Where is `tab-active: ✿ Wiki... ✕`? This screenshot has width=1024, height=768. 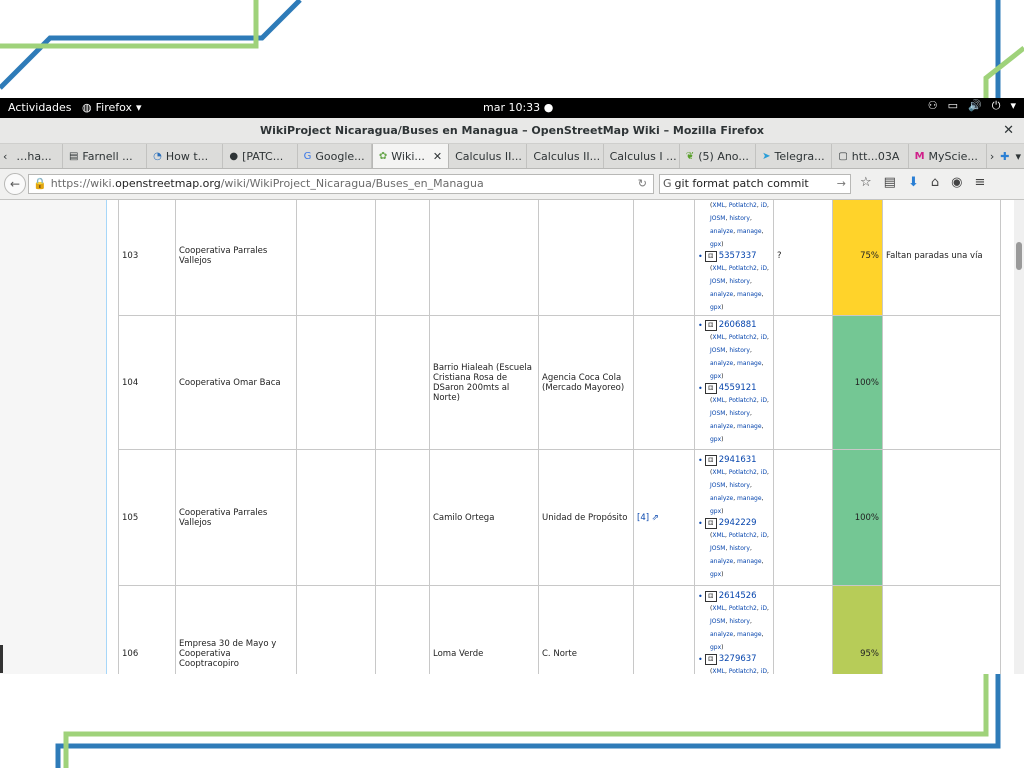
tab-active: ✿ Wiki... ✕ is located at coordinates (410, 156).